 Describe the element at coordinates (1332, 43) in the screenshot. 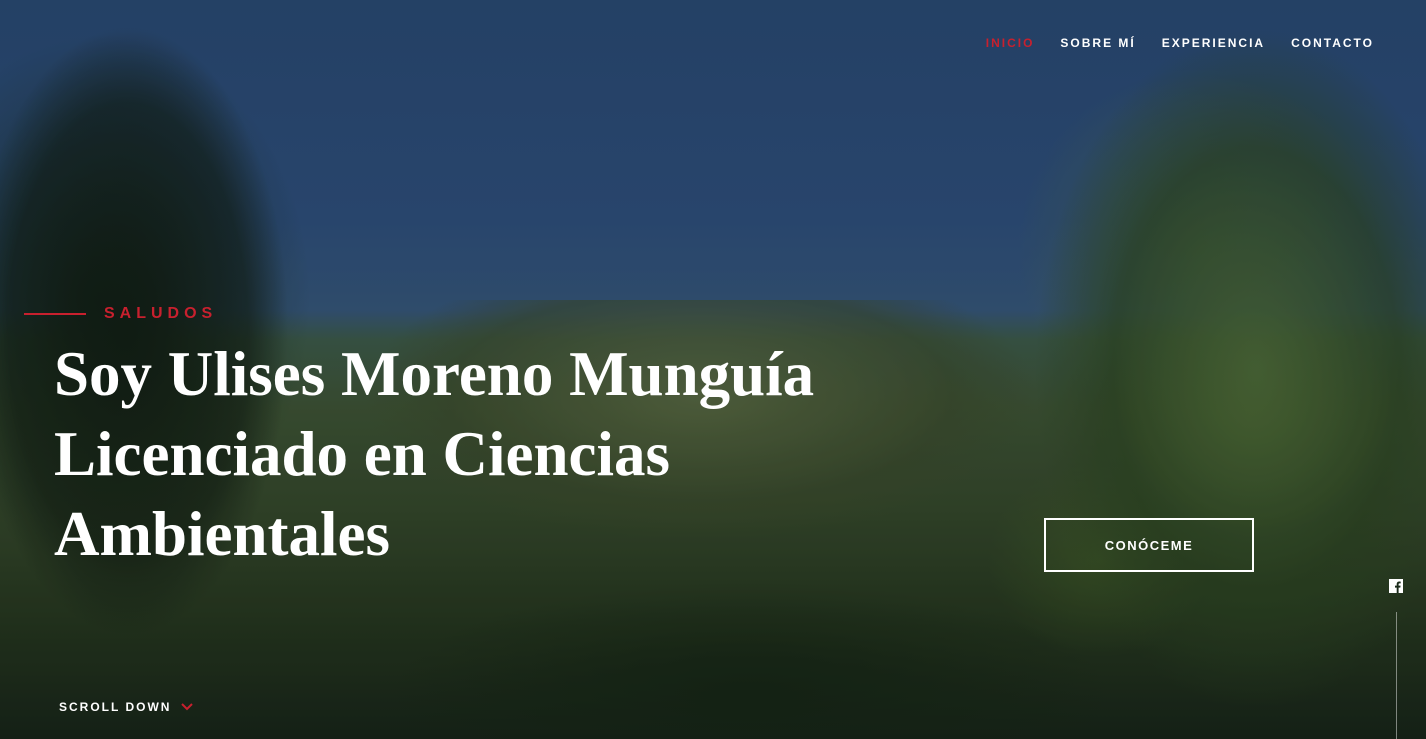

I see `nav-item-contacto: CONTACTO` at that location.